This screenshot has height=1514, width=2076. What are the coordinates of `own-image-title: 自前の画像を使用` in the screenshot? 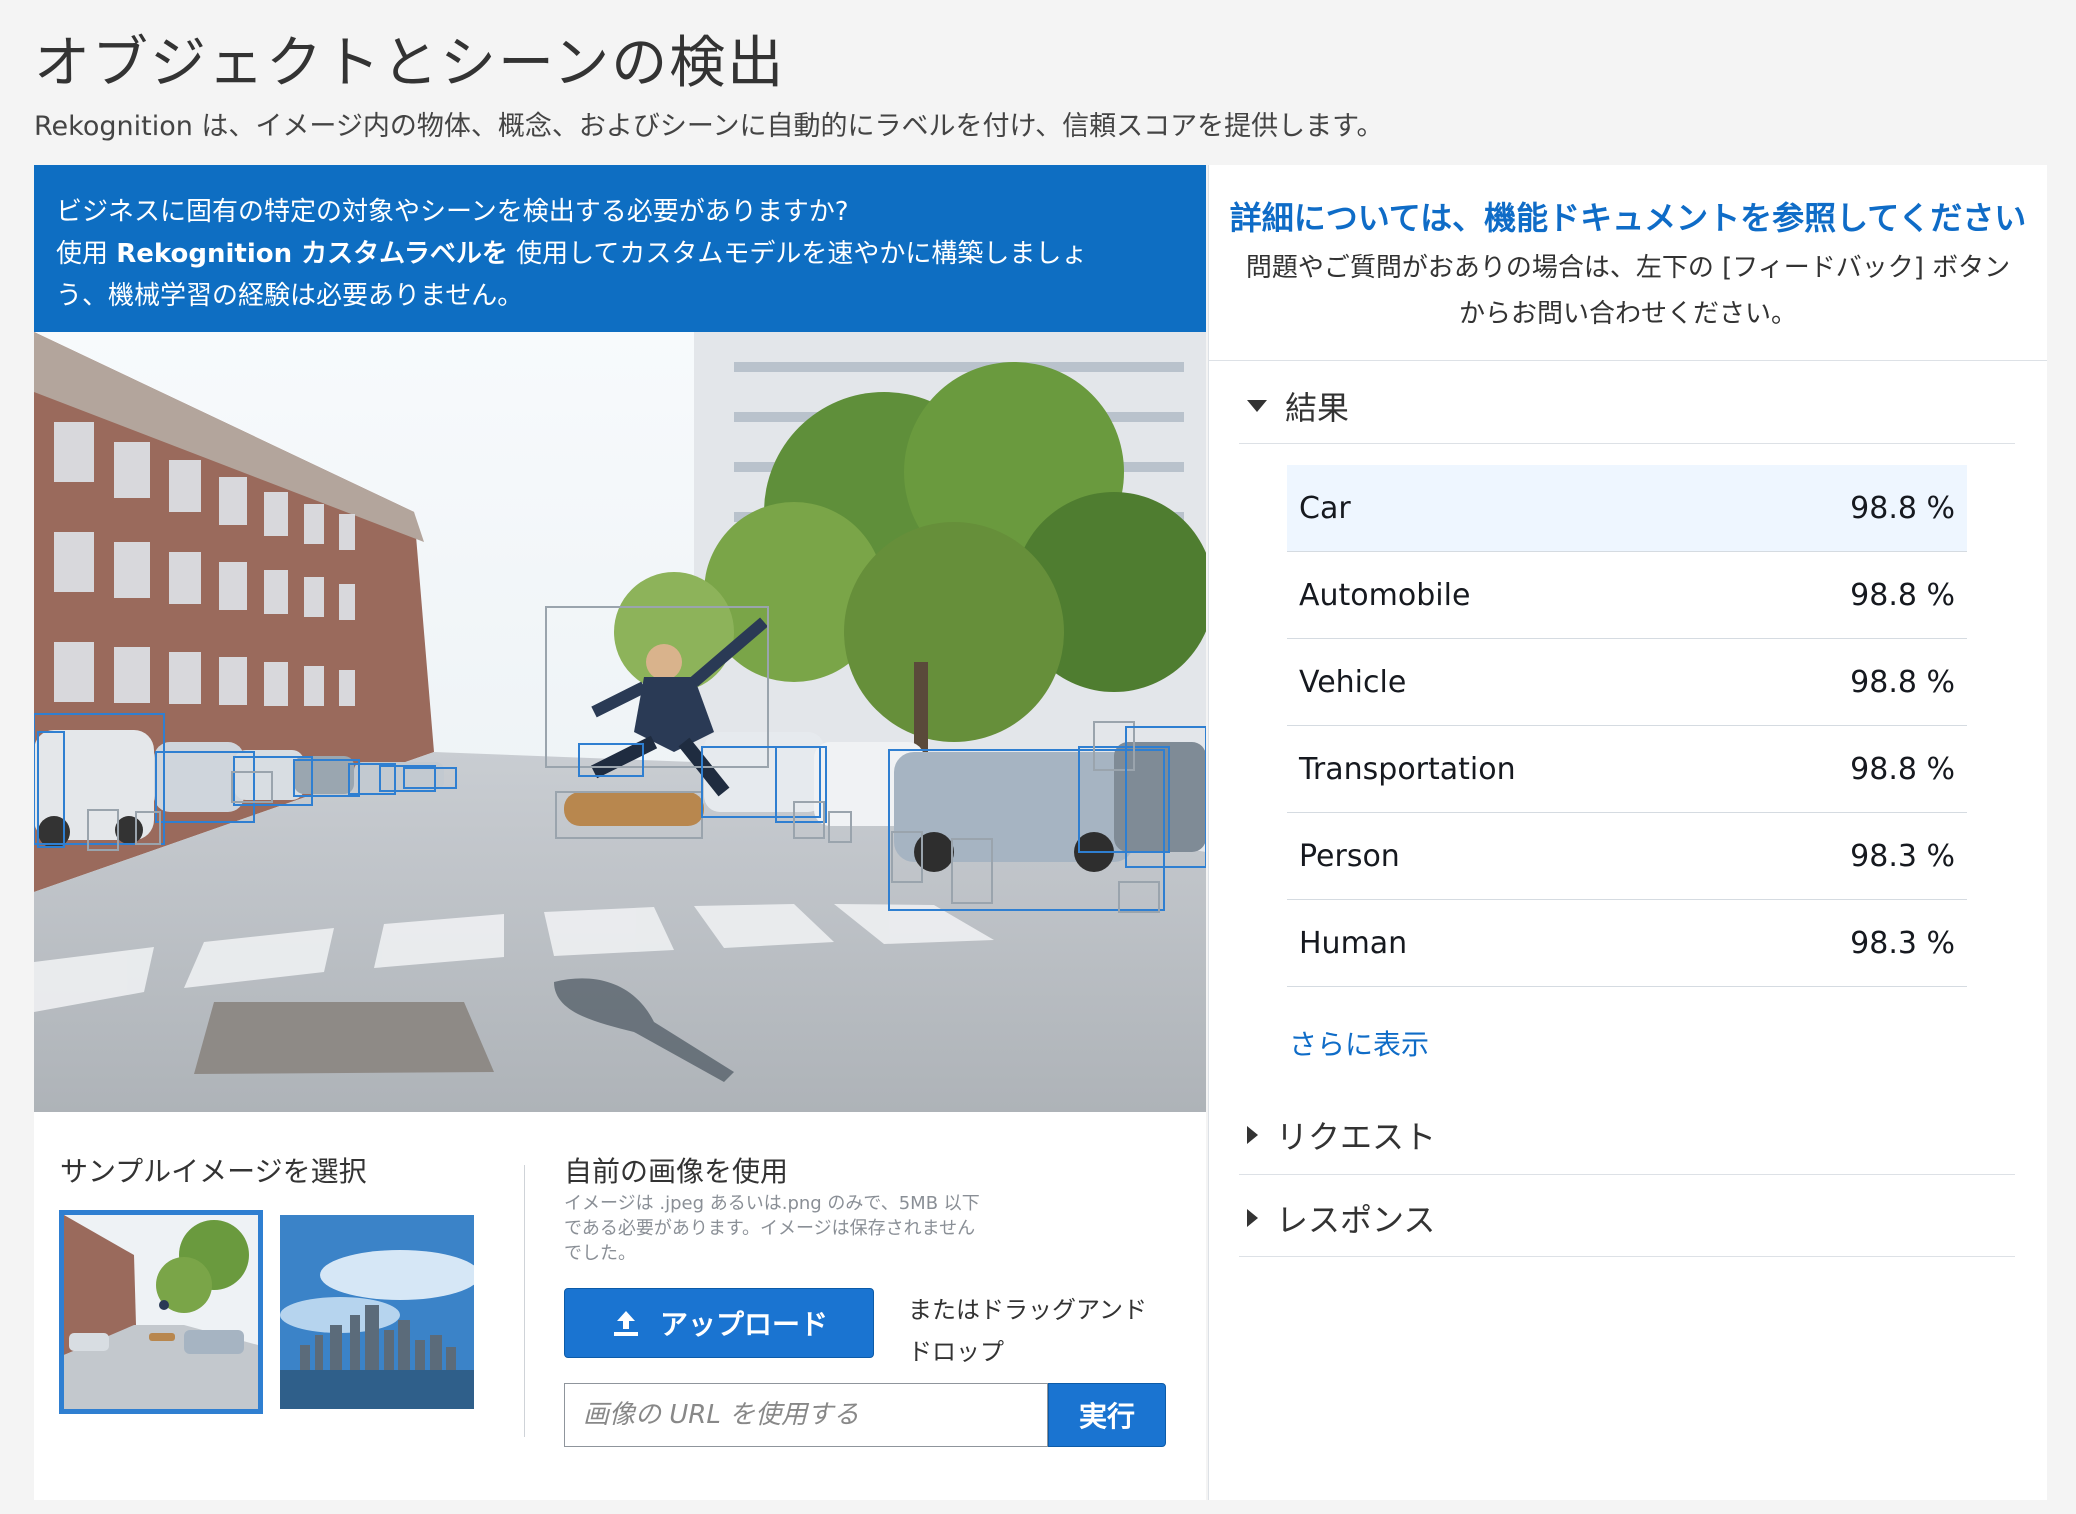 It's located at (676, 1171).